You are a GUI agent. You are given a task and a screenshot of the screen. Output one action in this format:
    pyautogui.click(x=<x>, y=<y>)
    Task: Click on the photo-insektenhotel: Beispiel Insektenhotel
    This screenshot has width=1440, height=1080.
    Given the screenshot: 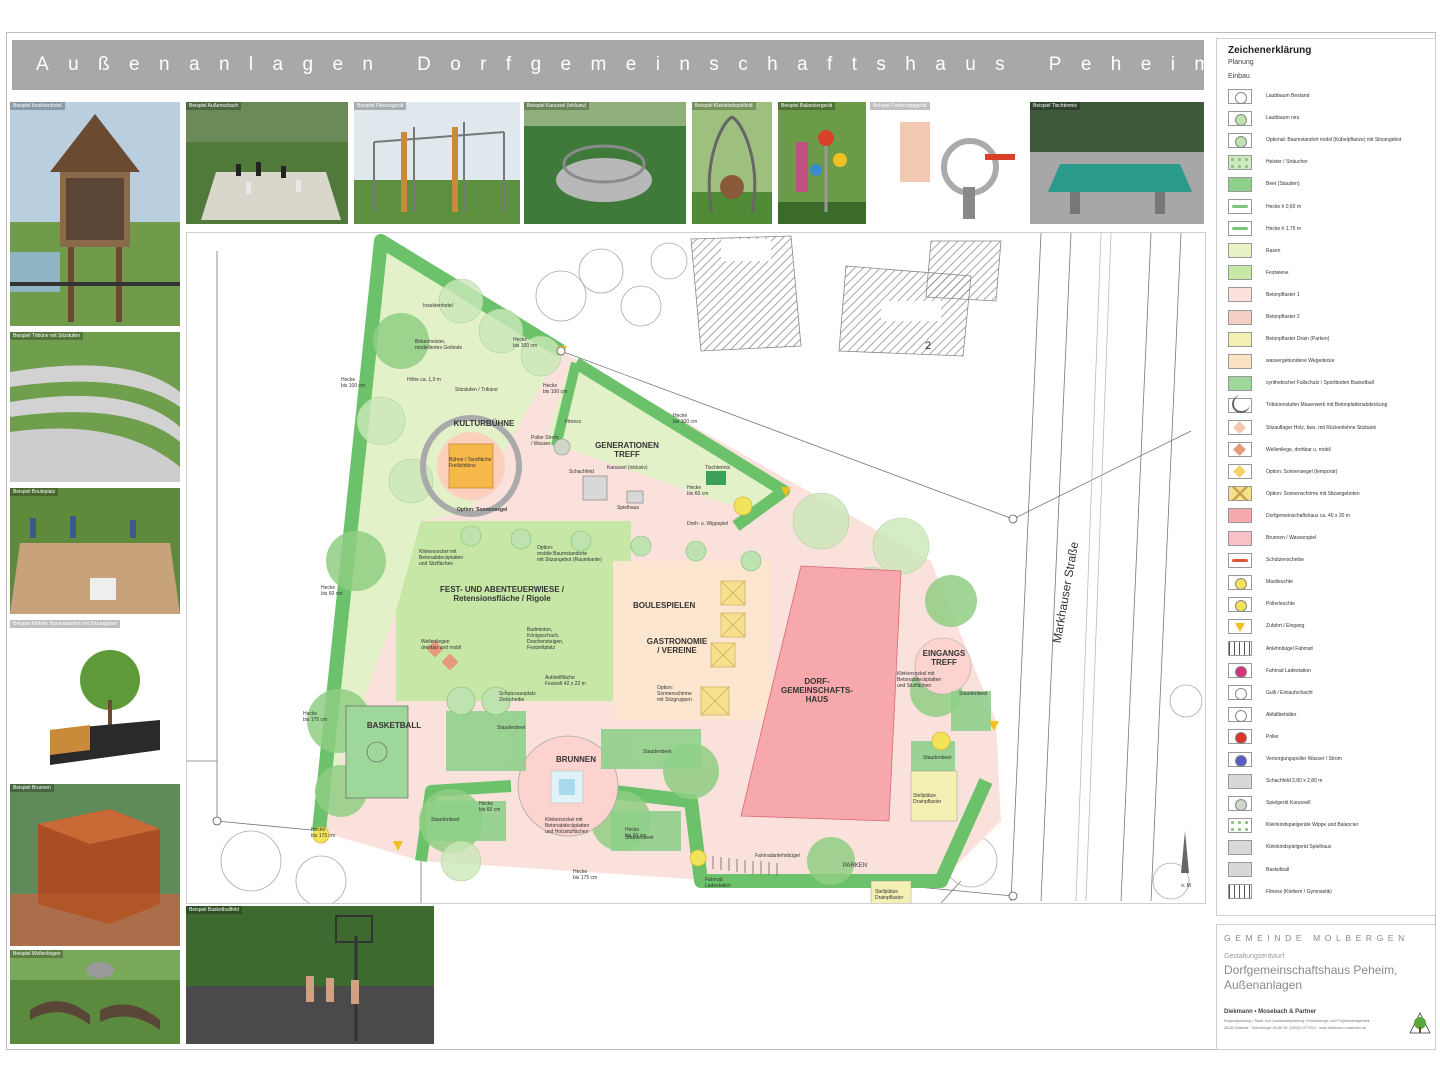 What is the action you would take?
    pyautogui.click(x=95, y=214)
    